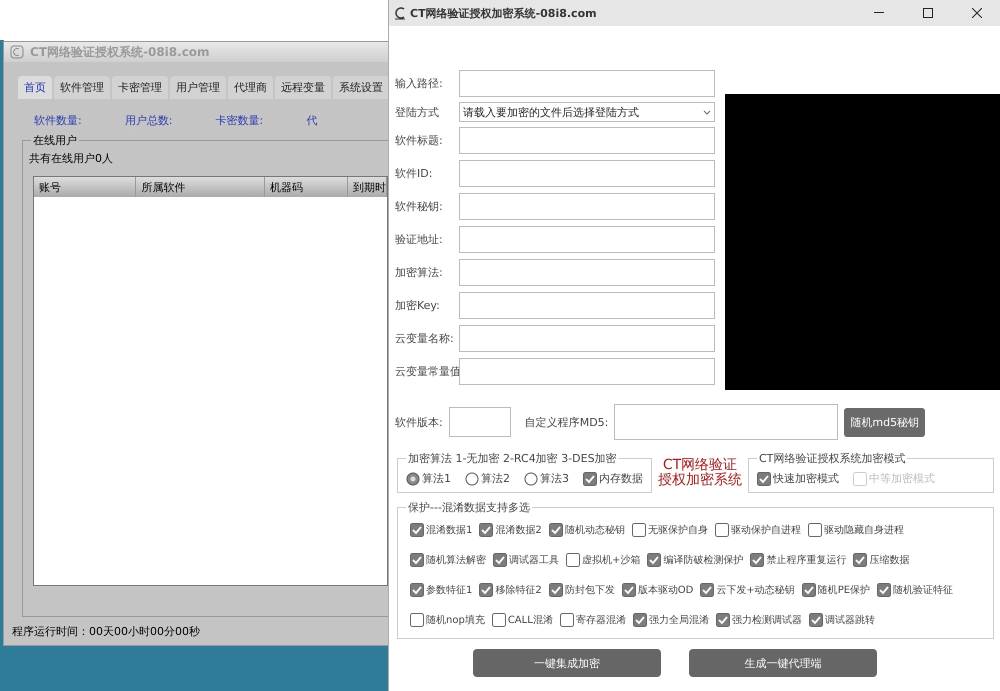 The width and height of the screenshot is (1000, 691). Describe the element at coordinates (456, 560) in the screenshot. I see `option-label: 随机算法解密` at that location.